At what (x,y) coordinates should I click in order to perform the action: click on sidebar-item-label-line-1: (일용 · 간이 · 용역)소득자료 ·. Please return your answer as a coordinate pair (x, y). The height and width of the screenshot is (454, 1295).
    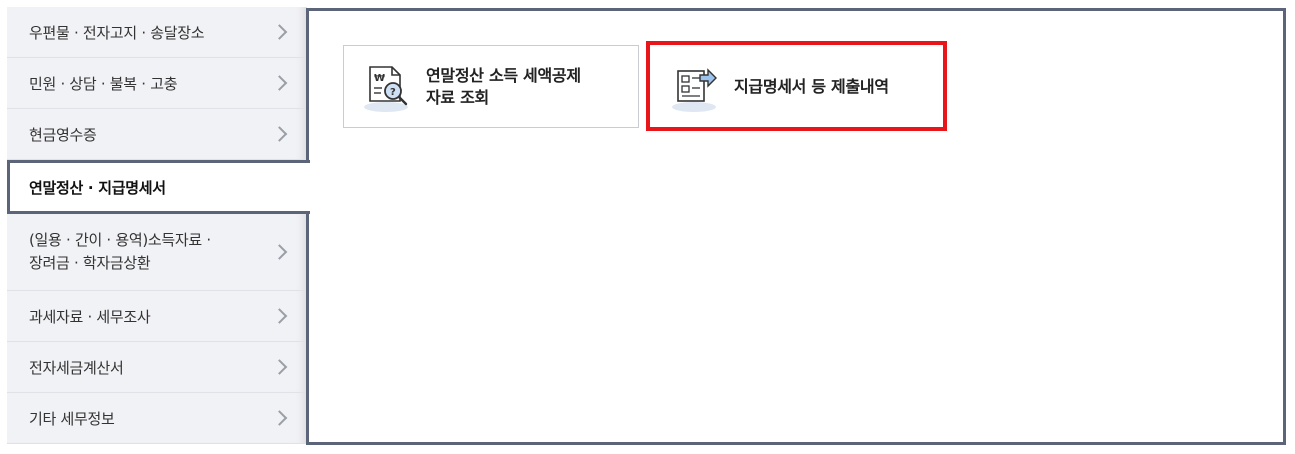
    Looking at the image, I should click on (120, 240).